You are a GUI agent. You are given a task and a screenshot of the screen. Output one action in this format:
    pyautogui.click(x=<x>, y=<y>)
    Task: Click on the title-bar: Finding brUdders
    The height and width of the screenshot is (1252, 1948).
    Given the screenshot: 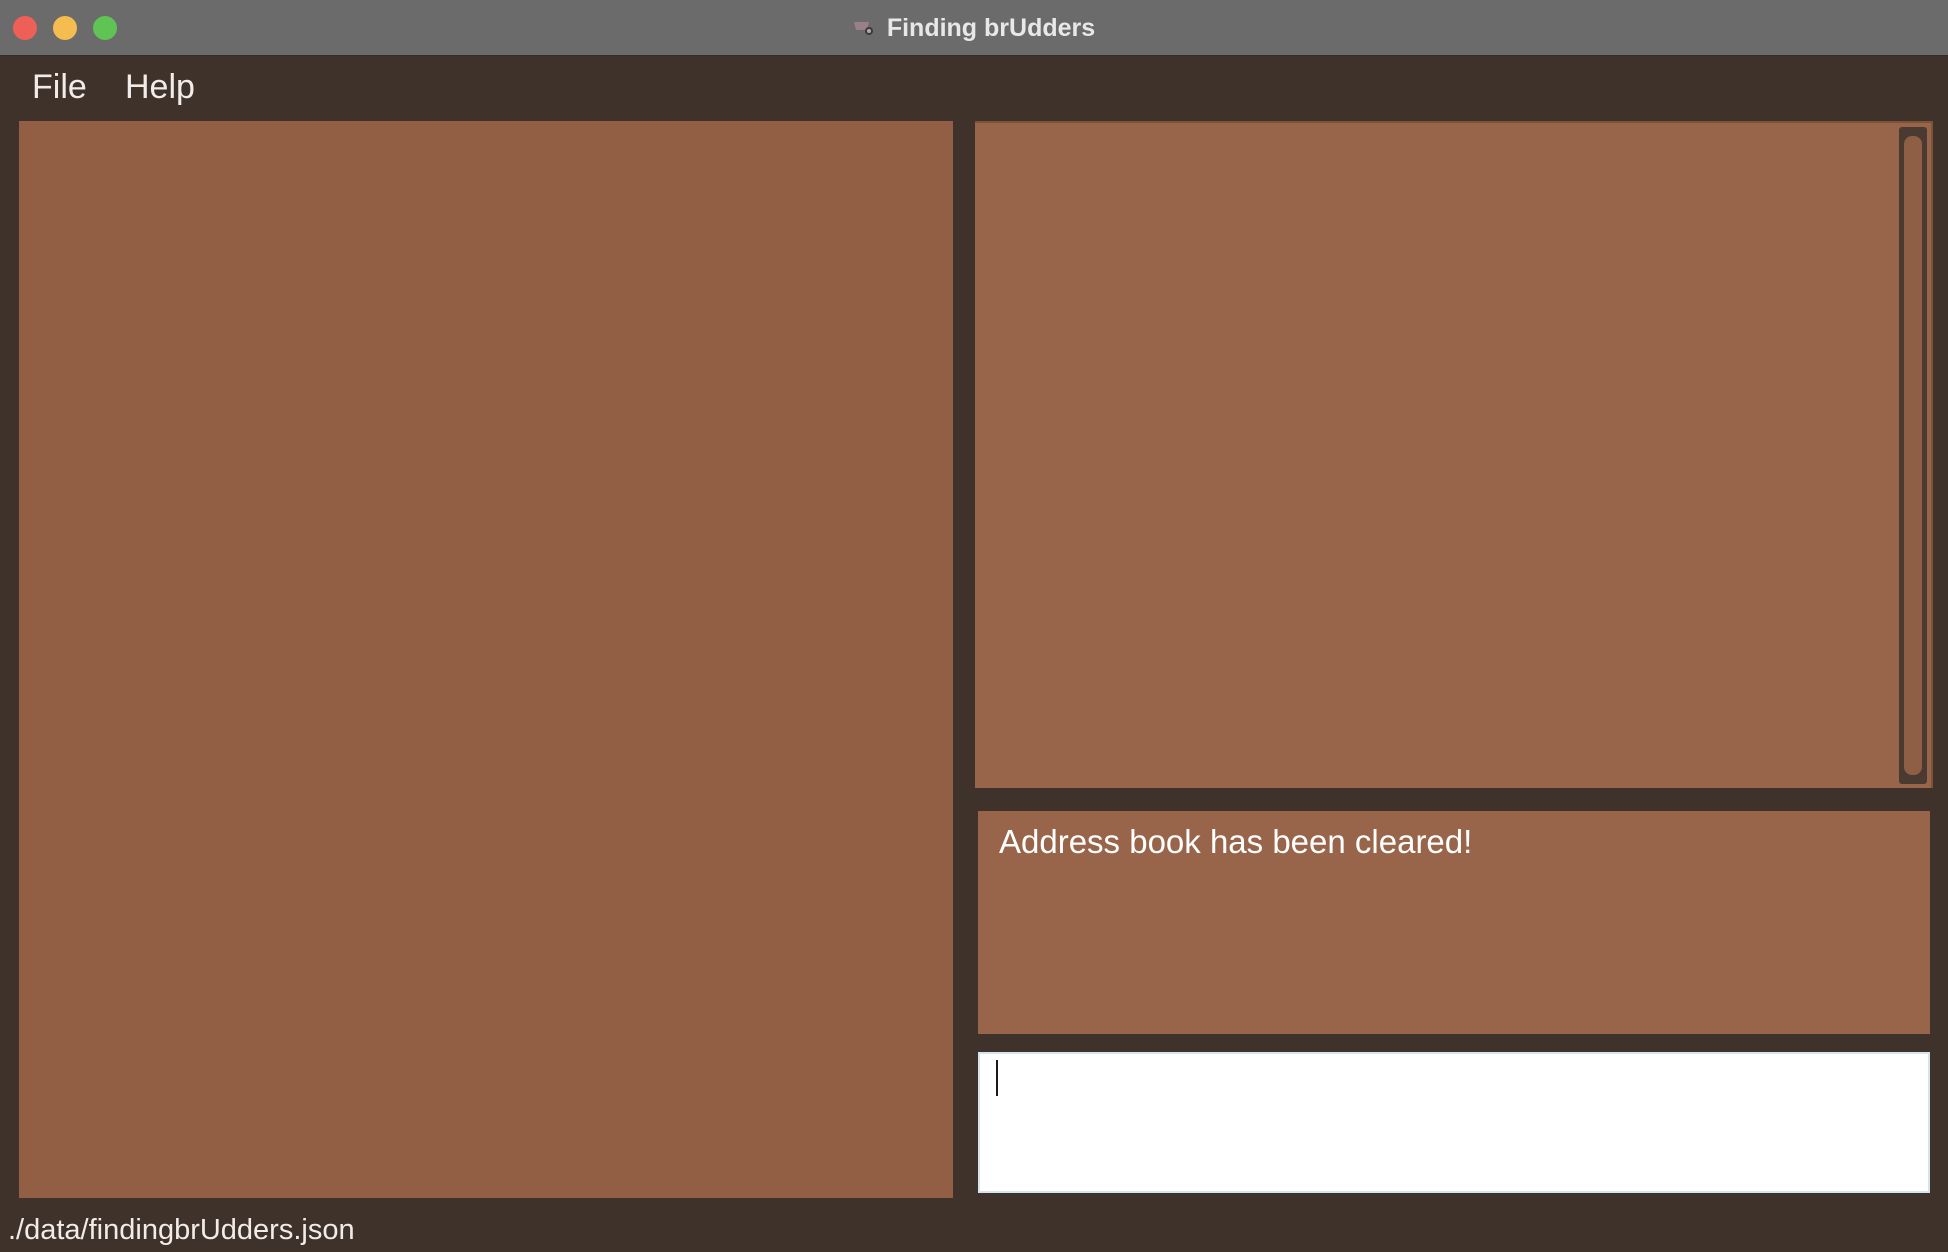 What is the action you would take?
    pyautogui.click(x=974, y=28)
    